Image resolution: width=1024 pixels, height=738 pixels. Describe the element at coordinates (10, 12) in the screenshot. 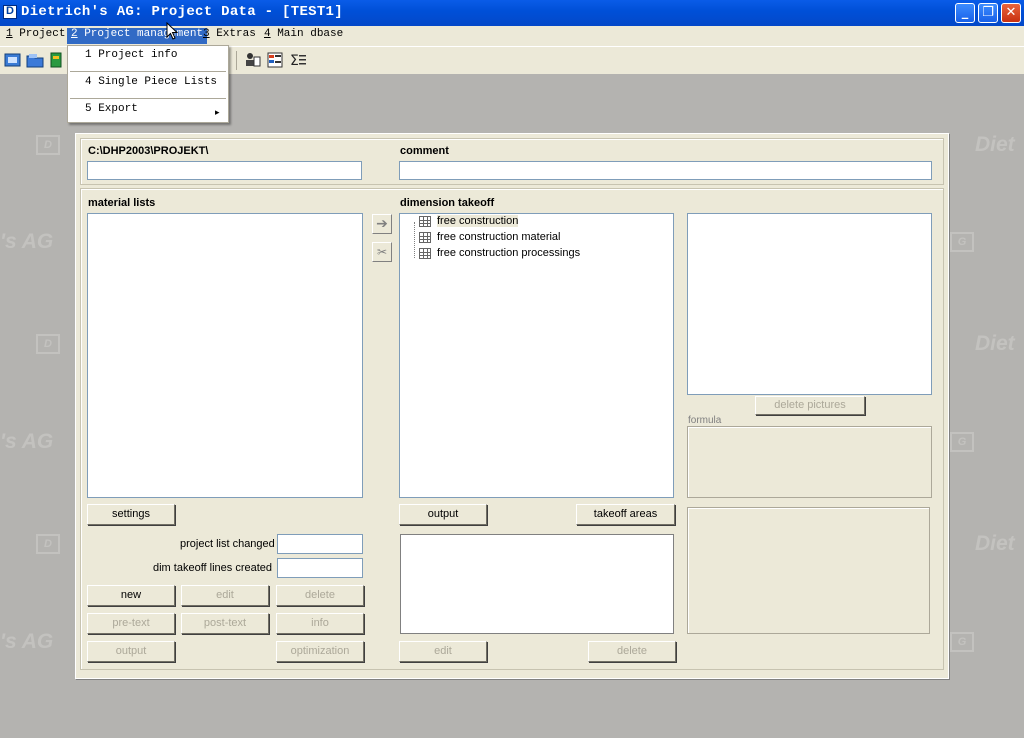

I see `app-icon` at that location.